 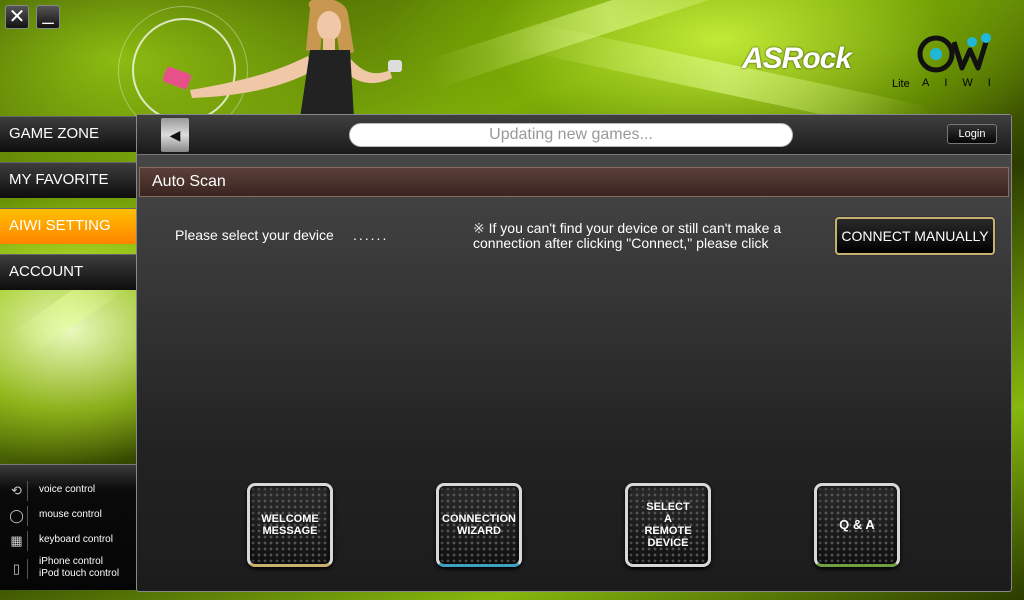 What do you see at coordinates (668, 531) in the screenshot?
I see `tile-label: REMOTE` at bounding box center [668, 531].